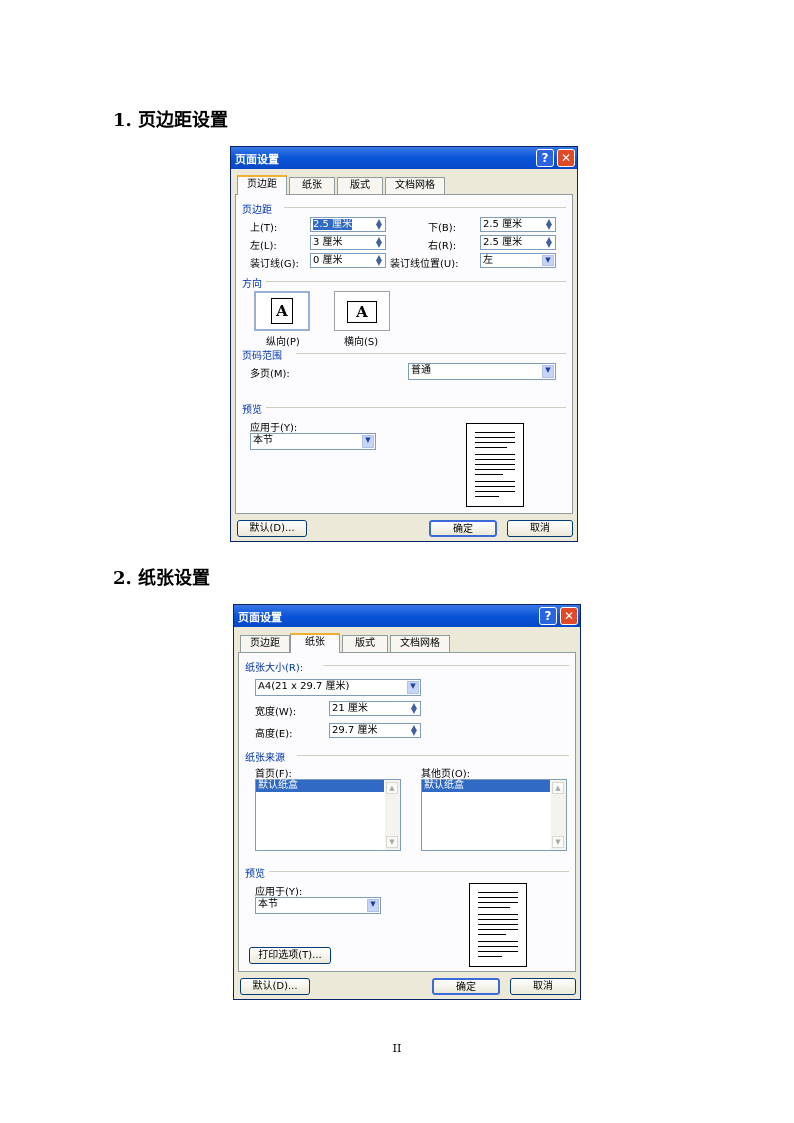 This screenshot has height=1123, width=794. What do you see at coordinates (270, 374) in the screenshot?
I see `multiple-pages-label: 多页(M):` at bounding box center [270, 374].